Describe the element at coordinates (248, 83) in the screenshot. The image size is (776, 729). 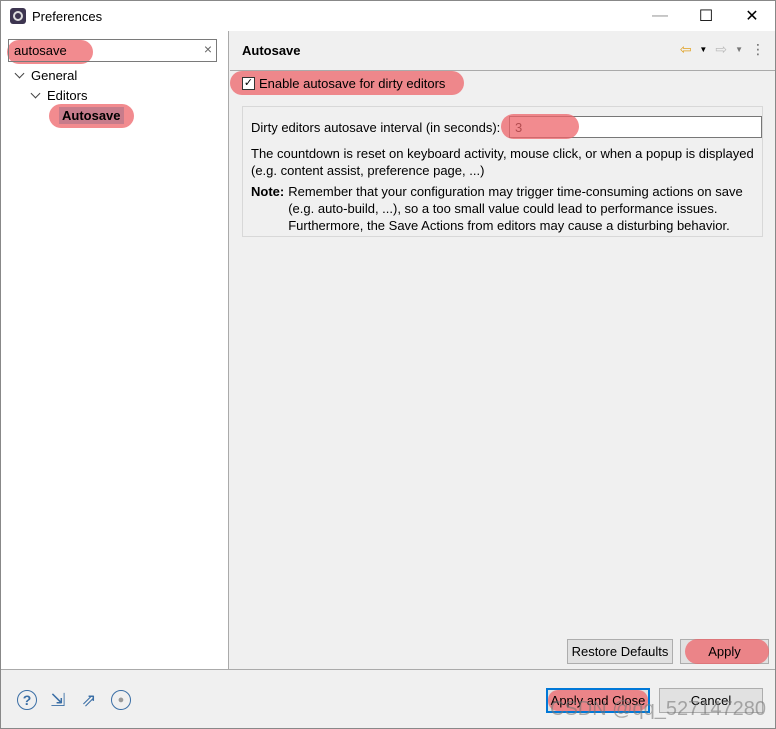
I see `checkbox-checked-icon: ✓` at that location.